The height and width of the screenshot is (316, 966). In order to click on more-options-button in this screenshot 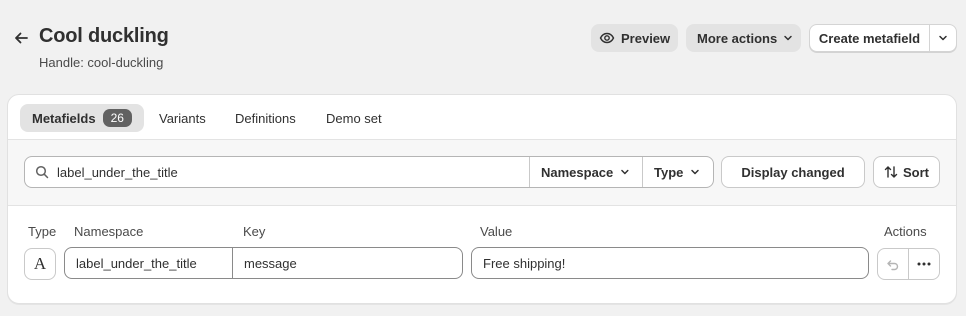, I will do `click(924, 264)`.